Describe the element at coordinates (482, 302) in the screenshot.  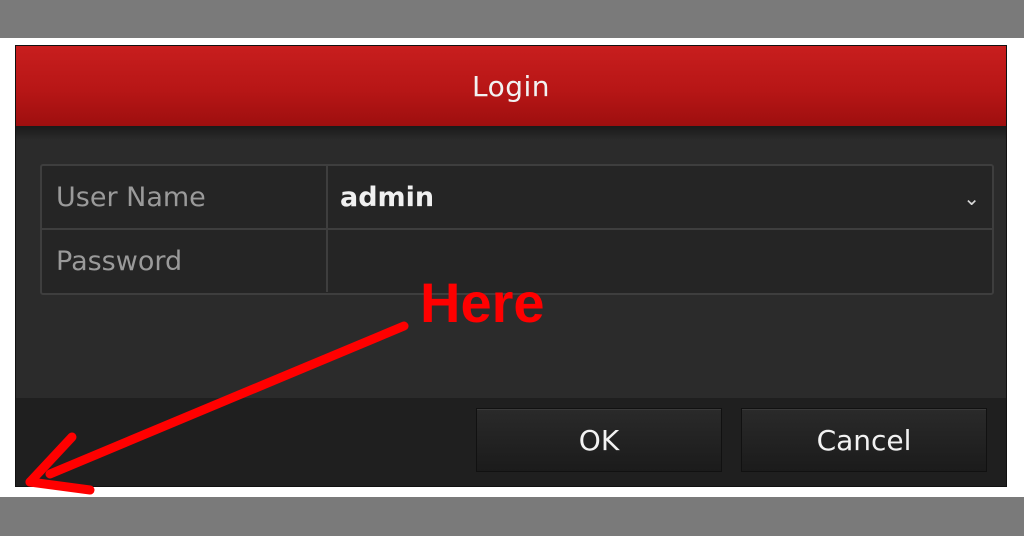
I see `annotation-here-text: Here` at that location.